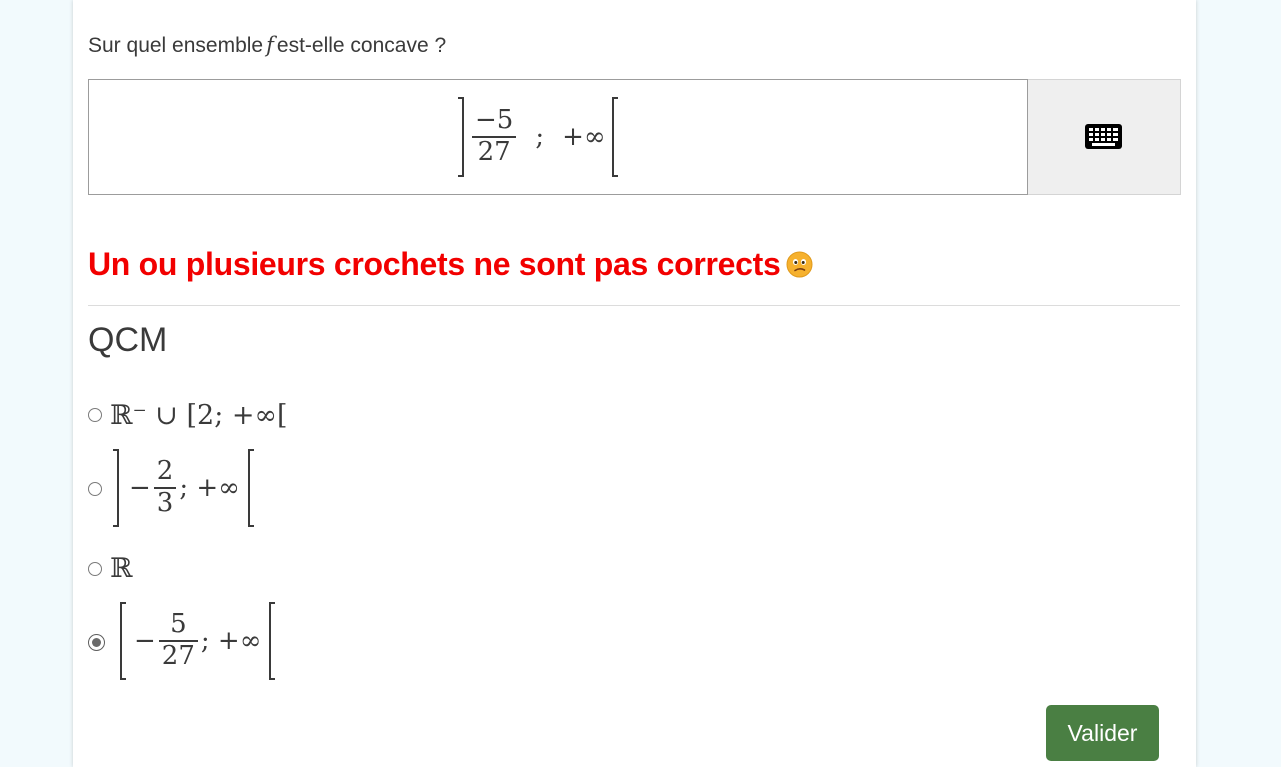  Describe the element at coordinates (231, 641) in the screenshot. I see `qcm-option-4-suffix: ; +∞` at that location.